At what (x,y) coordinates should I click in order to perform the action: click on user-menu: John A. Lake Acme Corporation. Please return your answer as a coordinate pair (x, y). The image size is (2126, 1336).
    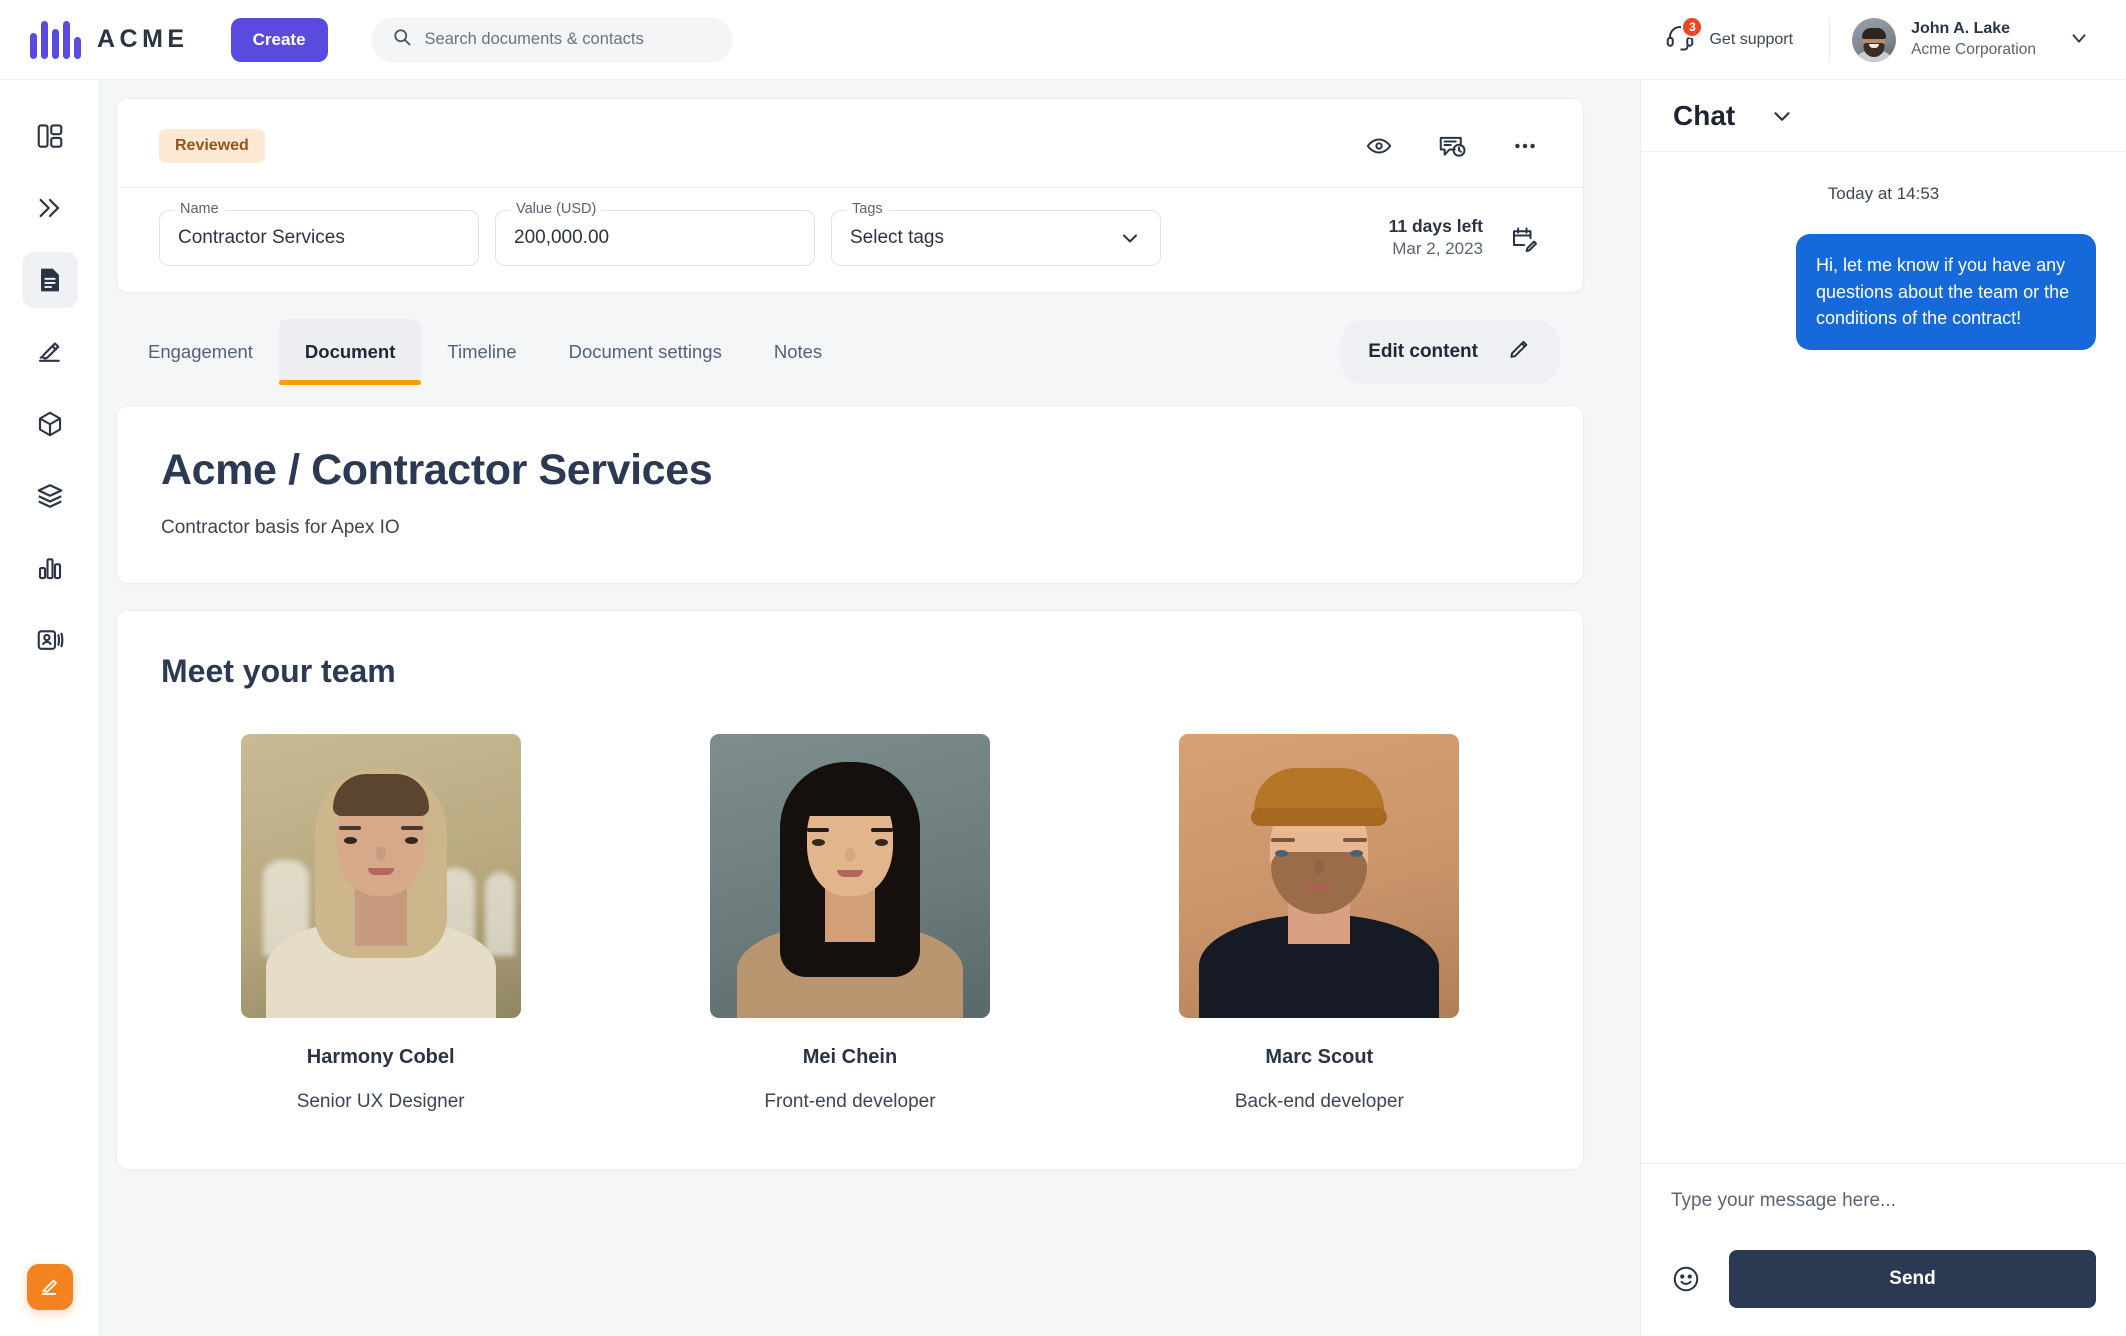
    Looking at the image, I should click on (1944, 39).